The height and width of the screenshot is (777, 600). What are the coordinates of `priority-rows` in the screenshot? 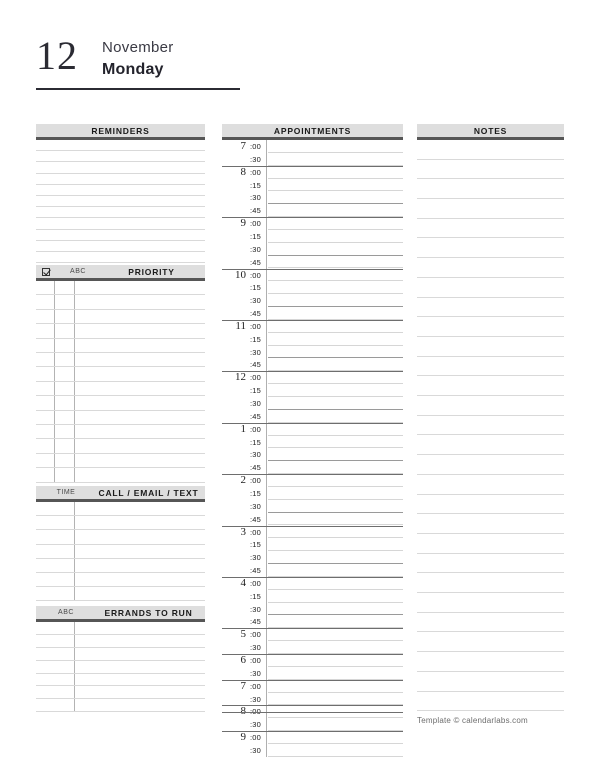 It's located at (120, 382).